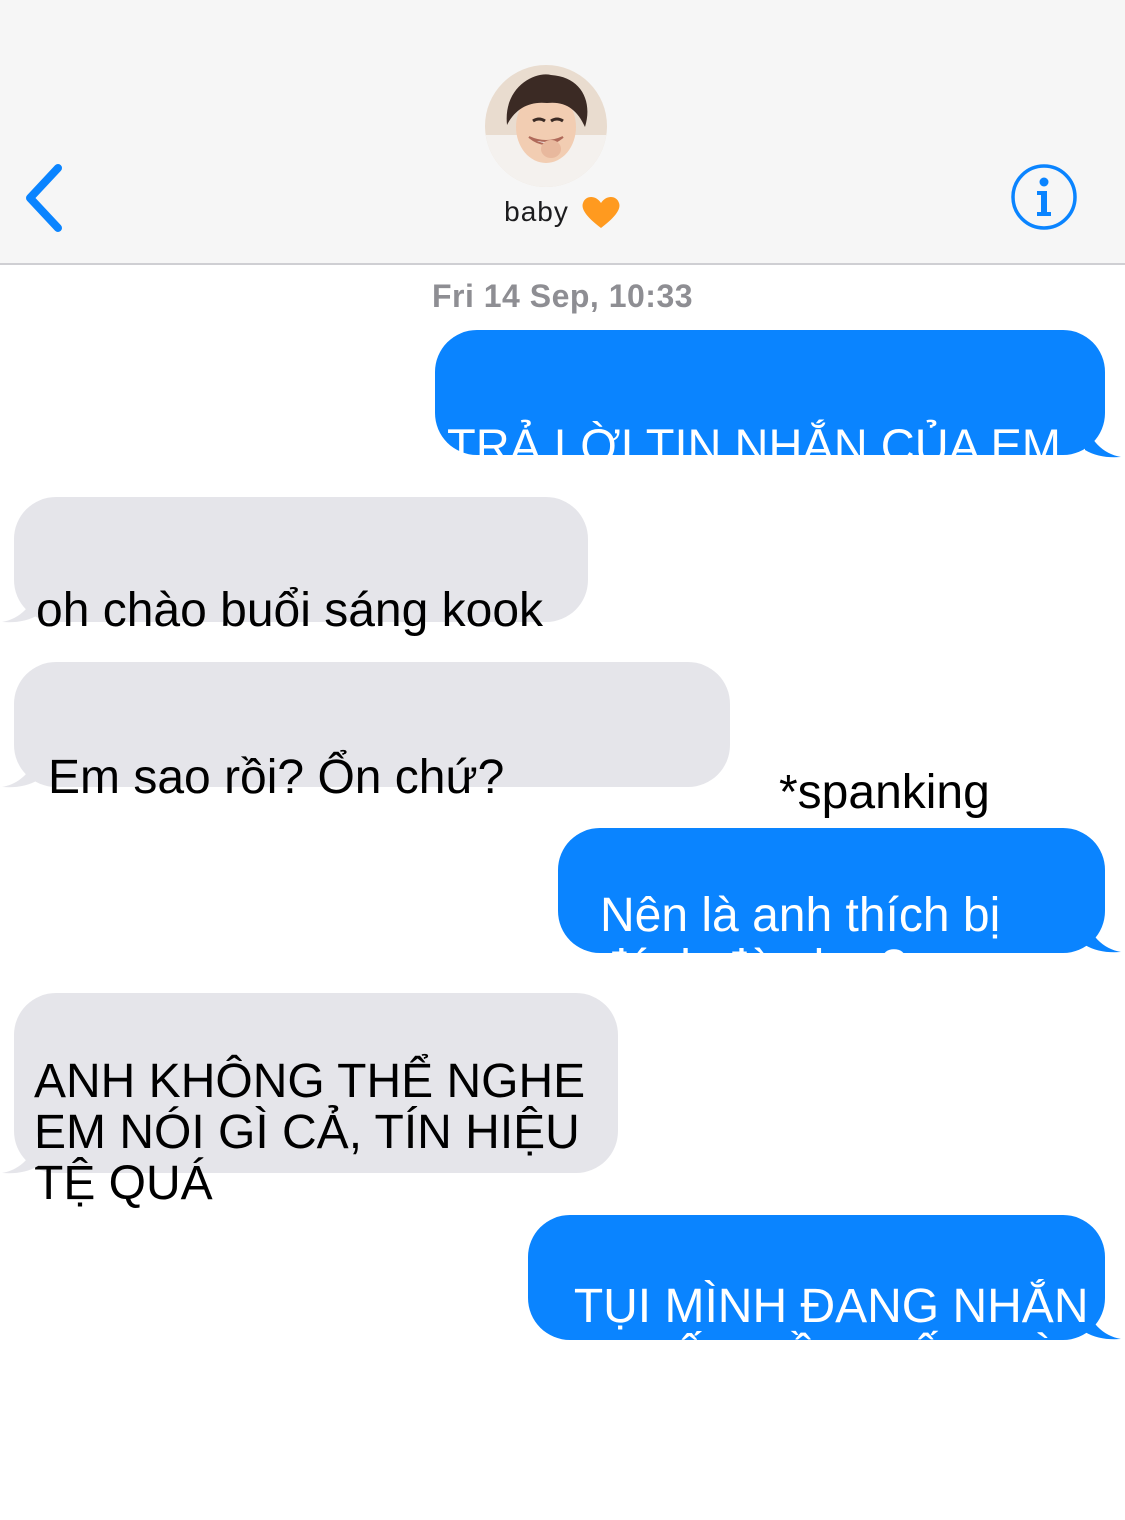 Image resolution: width=1125 pixels, height=1520 pixels. Describe the element at coordinates (562, 296) in the screenshot. I see `message-timestamp: Fri 14 Sep, 10:33` at that location.